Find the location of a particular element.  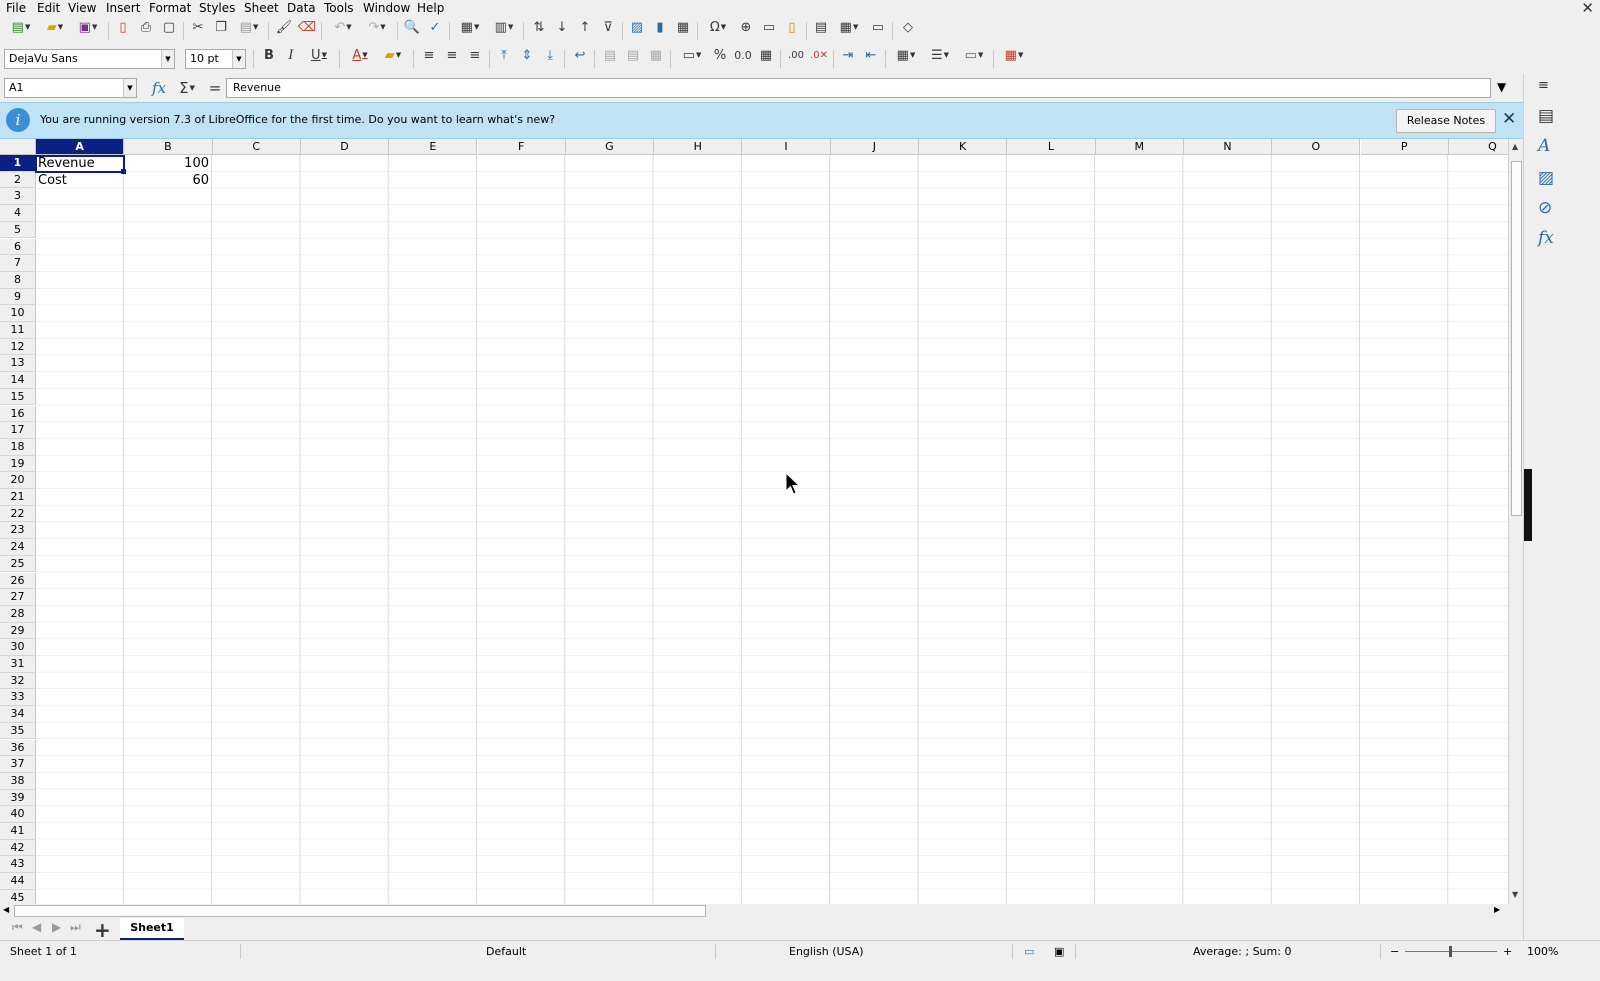

column-header-q: Q is located at coordinates (1478, 147).